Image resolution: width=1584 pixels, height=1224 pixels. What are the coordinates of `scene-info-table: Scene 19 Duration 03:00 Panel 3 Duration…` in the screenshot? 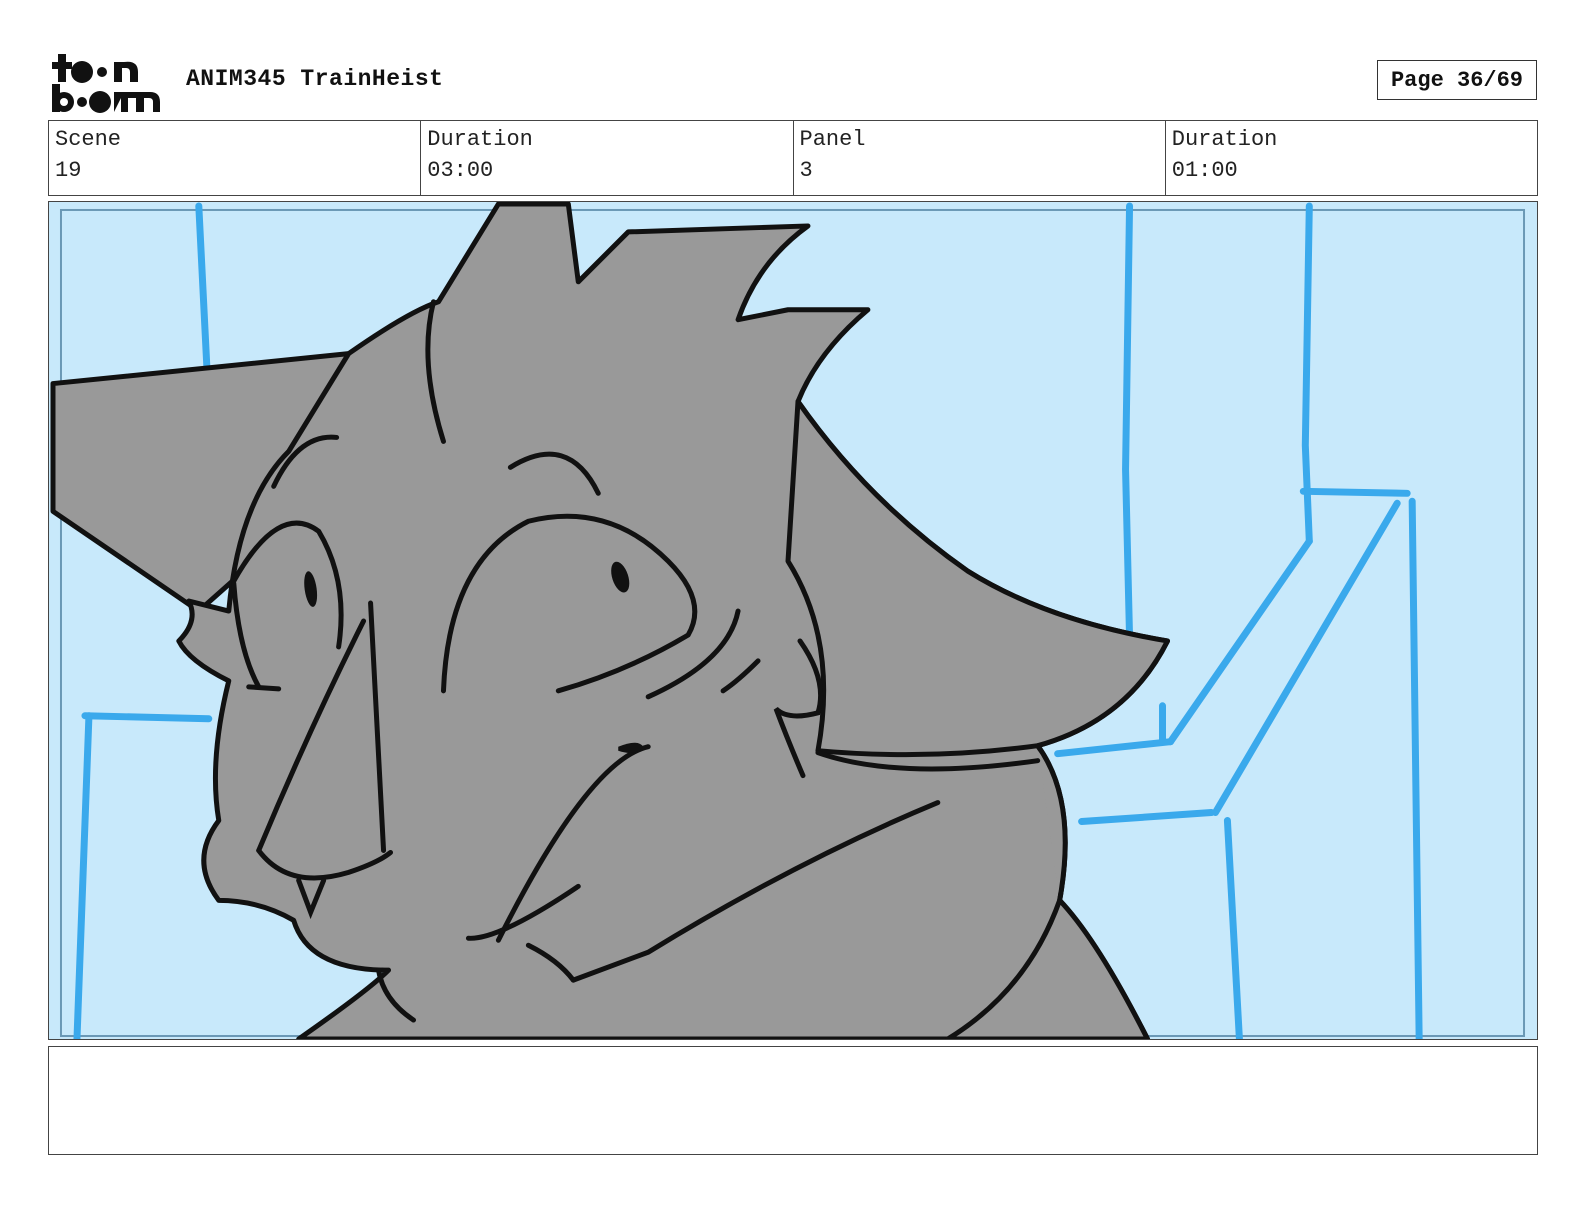 It's located at (793, 158).